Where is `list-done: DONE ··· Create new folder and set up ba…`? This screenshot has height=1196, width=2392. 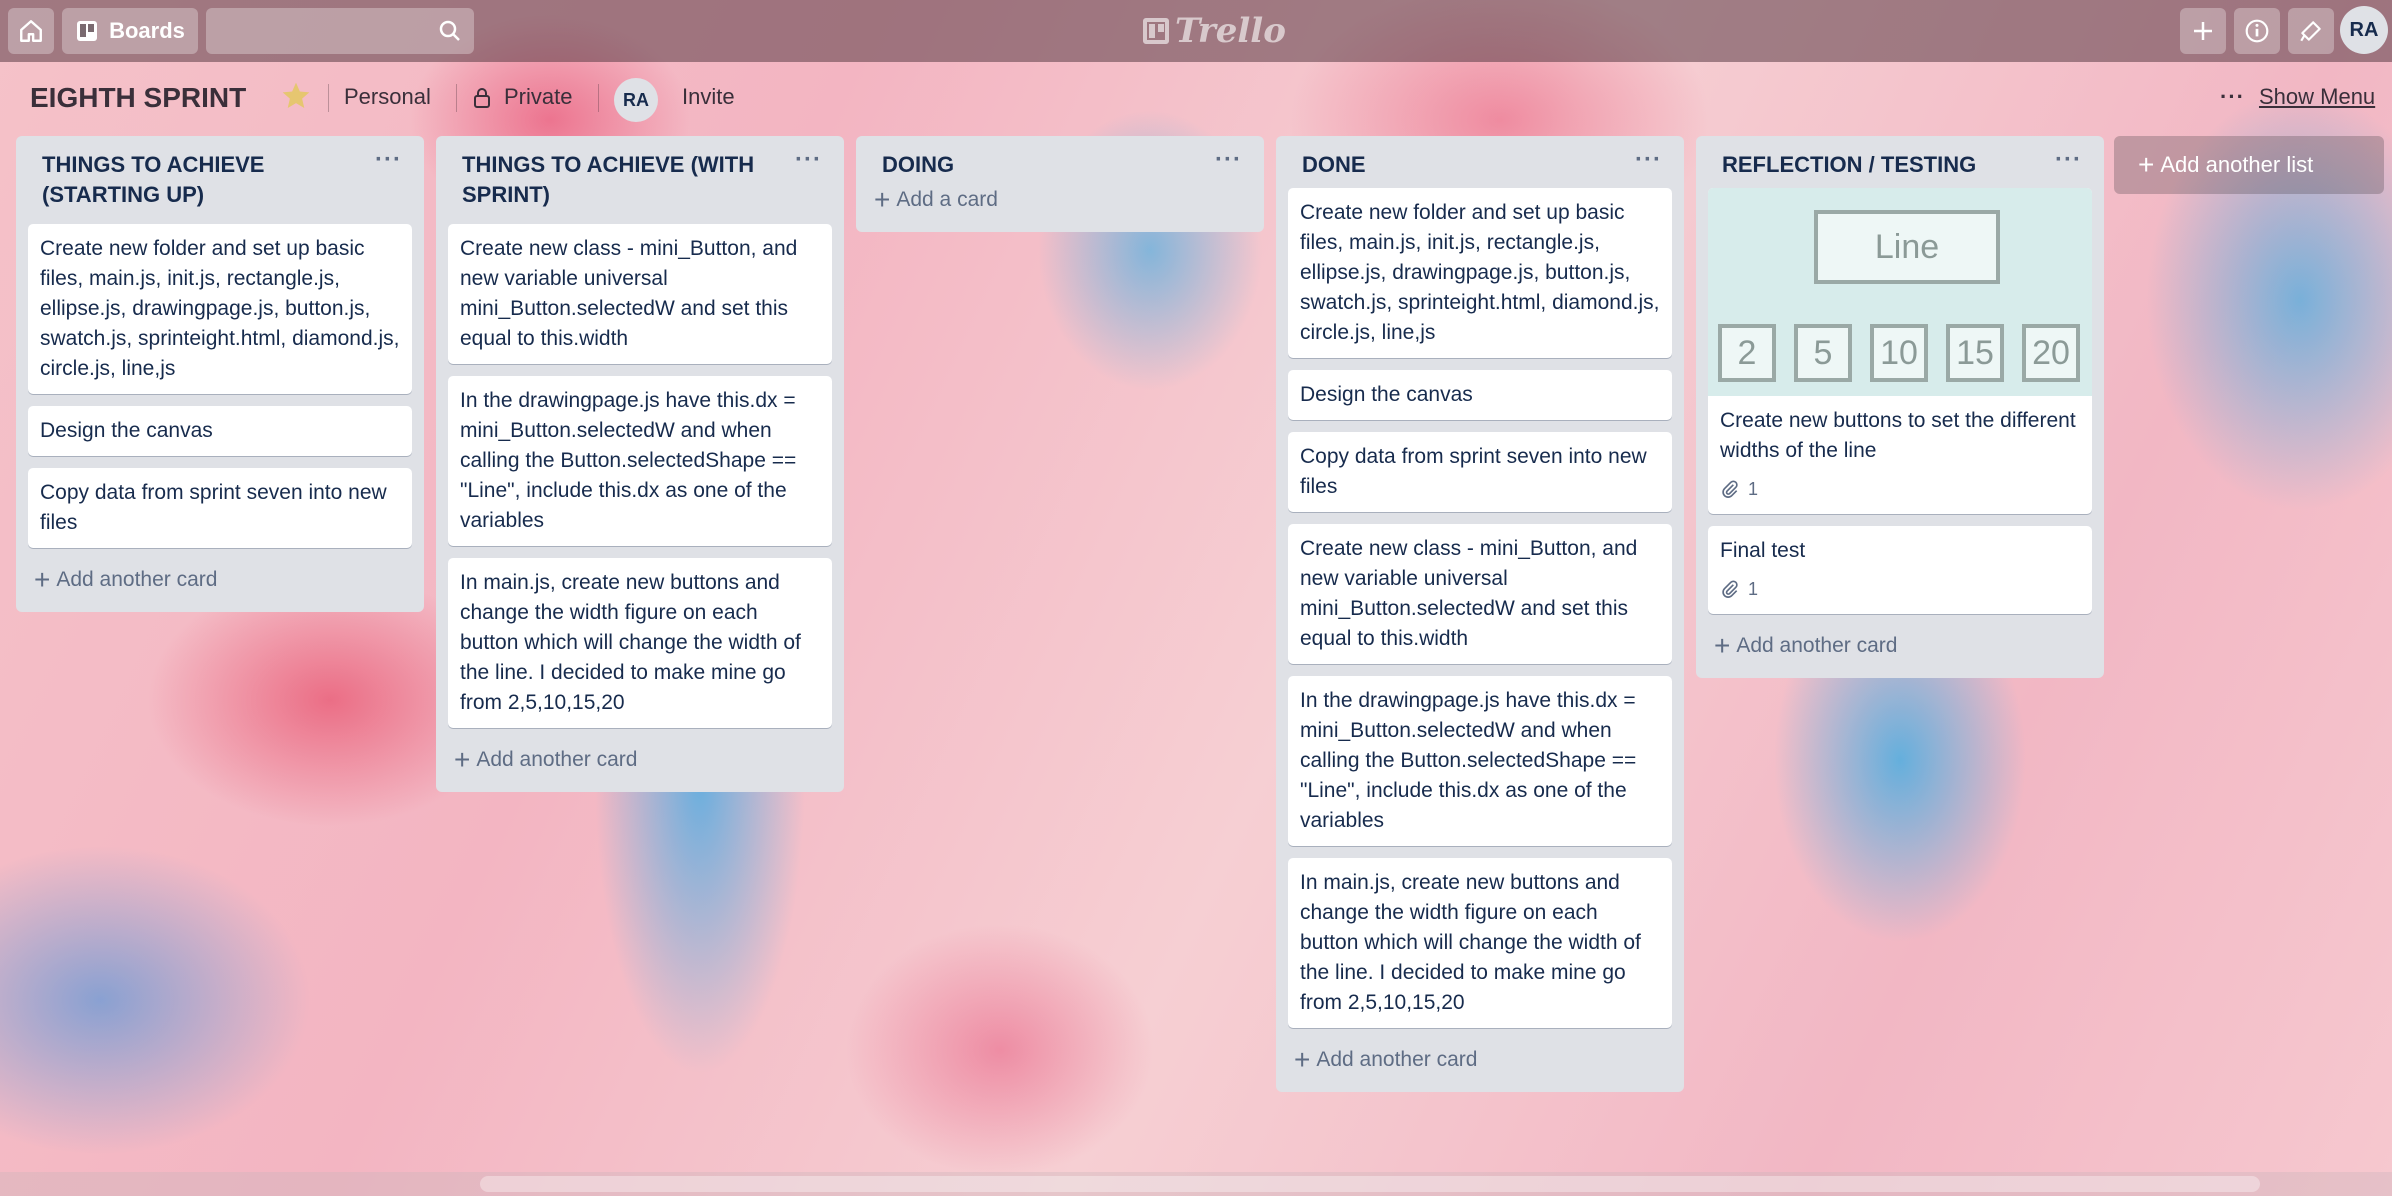 list-done: DONE ··· Create new folder and set up ba… is located at coordinates (1480, 614).